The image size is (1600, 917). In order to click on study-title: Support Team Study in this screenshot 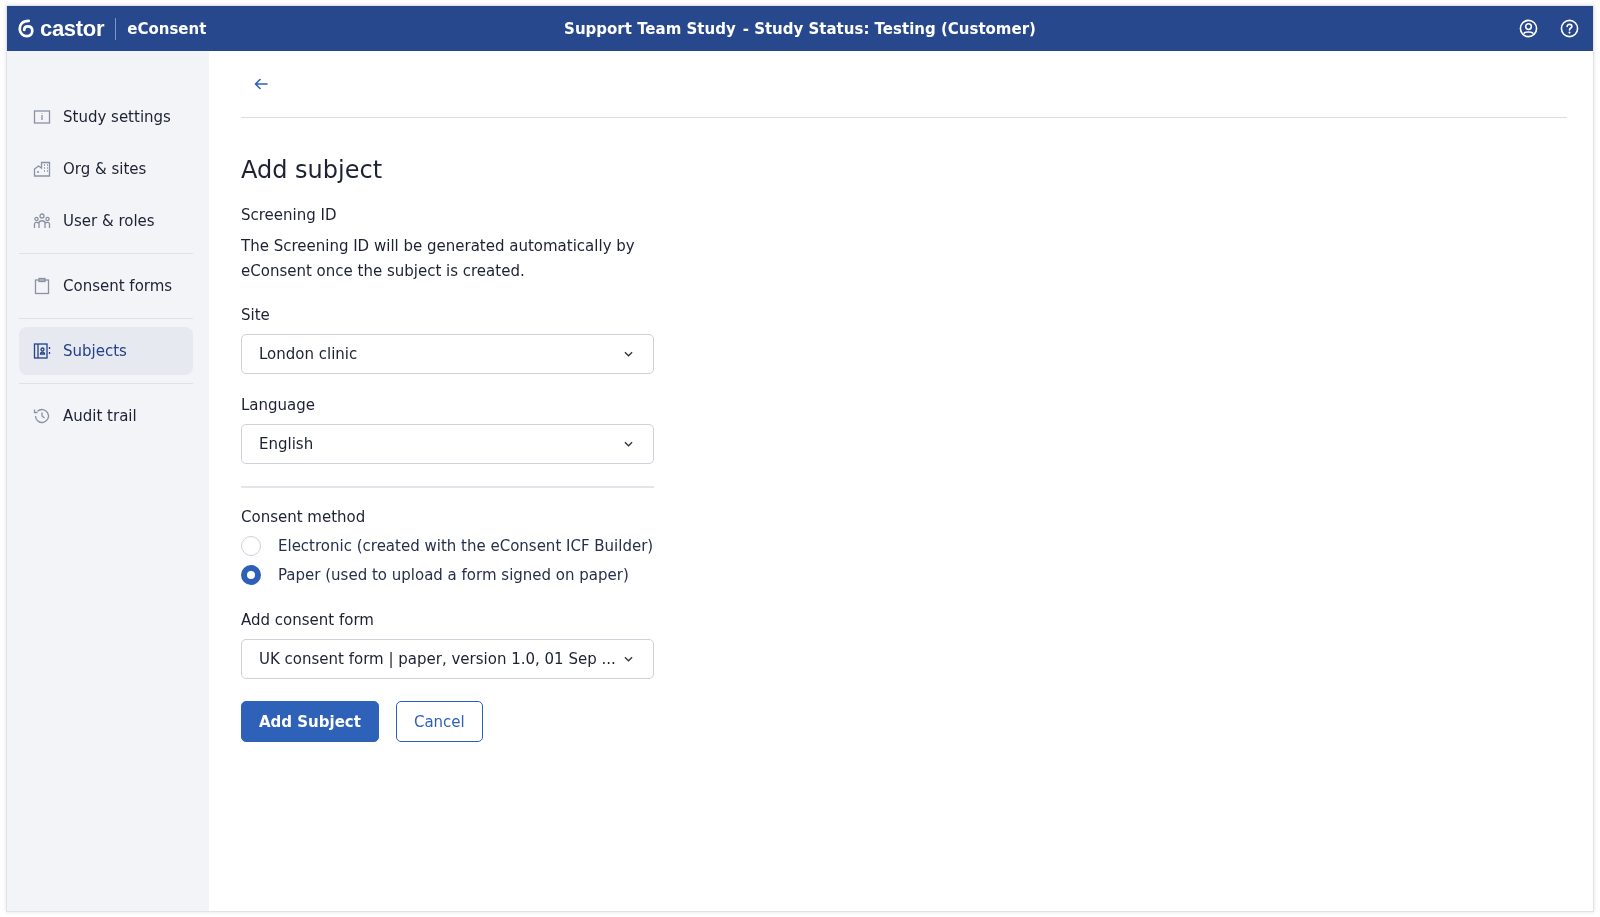, I will do `click(650, 28)`.